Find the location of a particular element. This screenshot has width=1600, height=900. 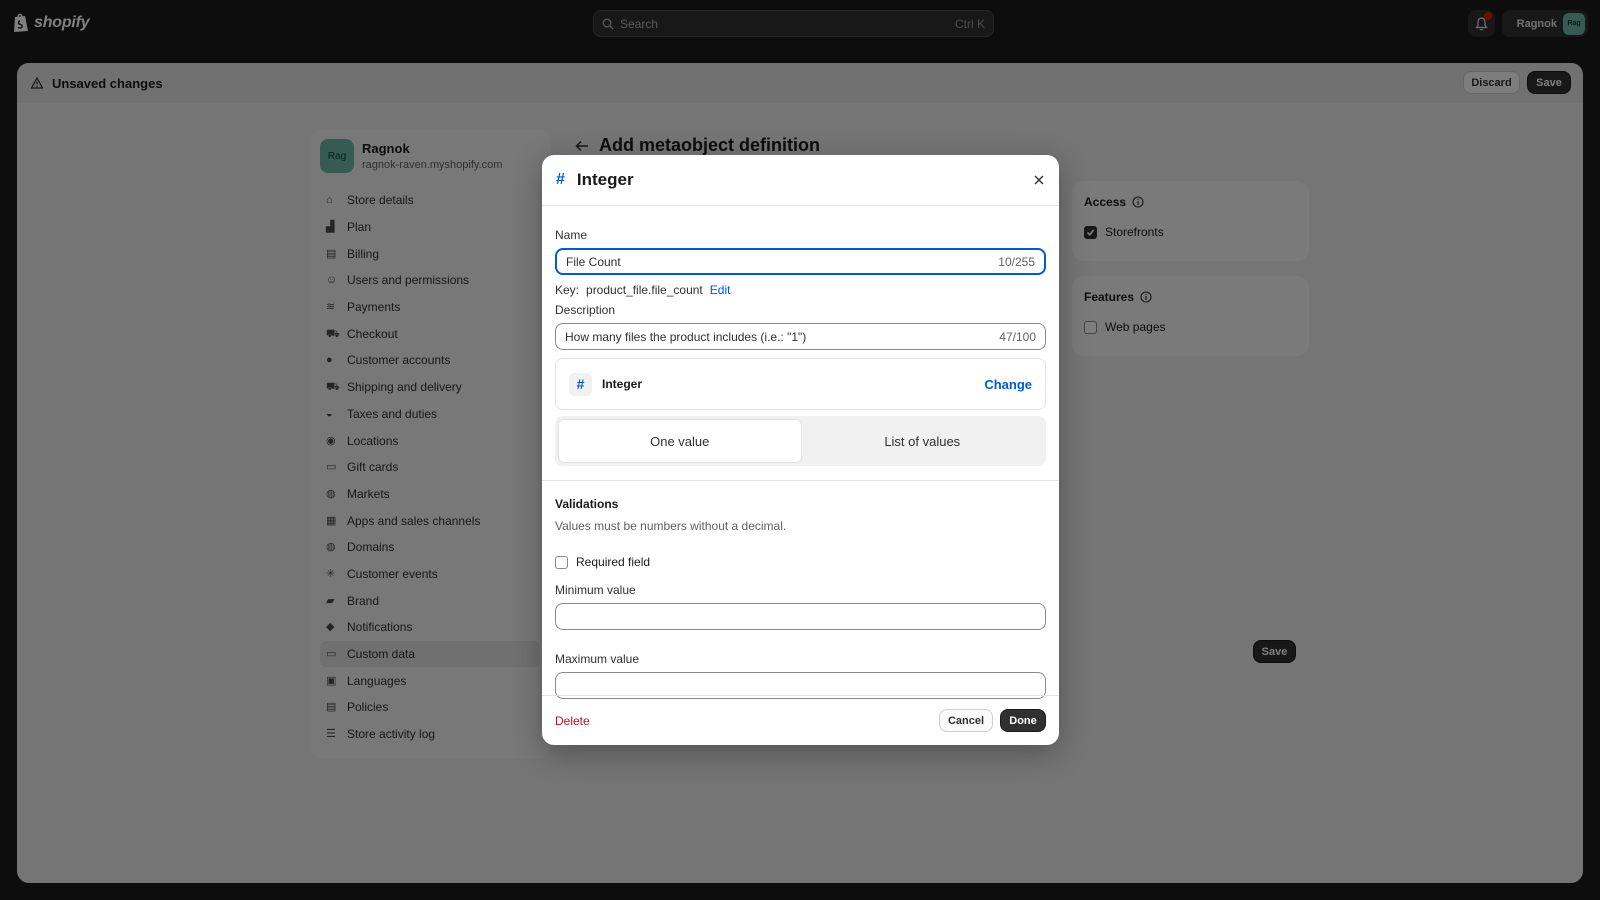

delete-button: Delete is located at coordinates (747, 721).